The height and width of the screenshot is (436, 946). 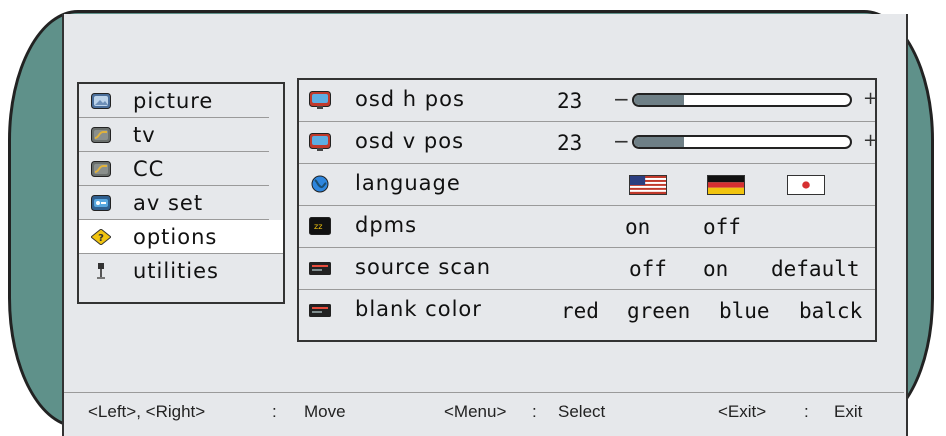 I want to click on move-keys-hint: <Left>, <Right>, so click(x=147, y=411).